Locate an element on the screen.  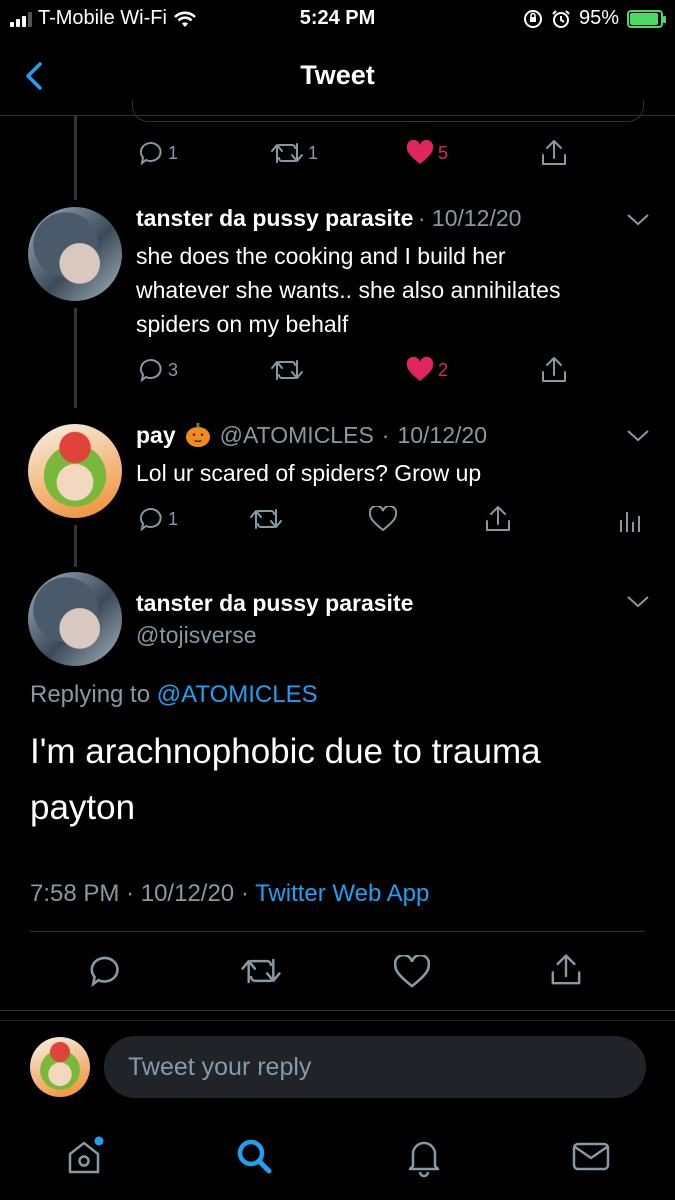
tweet-header: pay @ATOMICLES · 10/12/20 is located at coordinates (311, 435).